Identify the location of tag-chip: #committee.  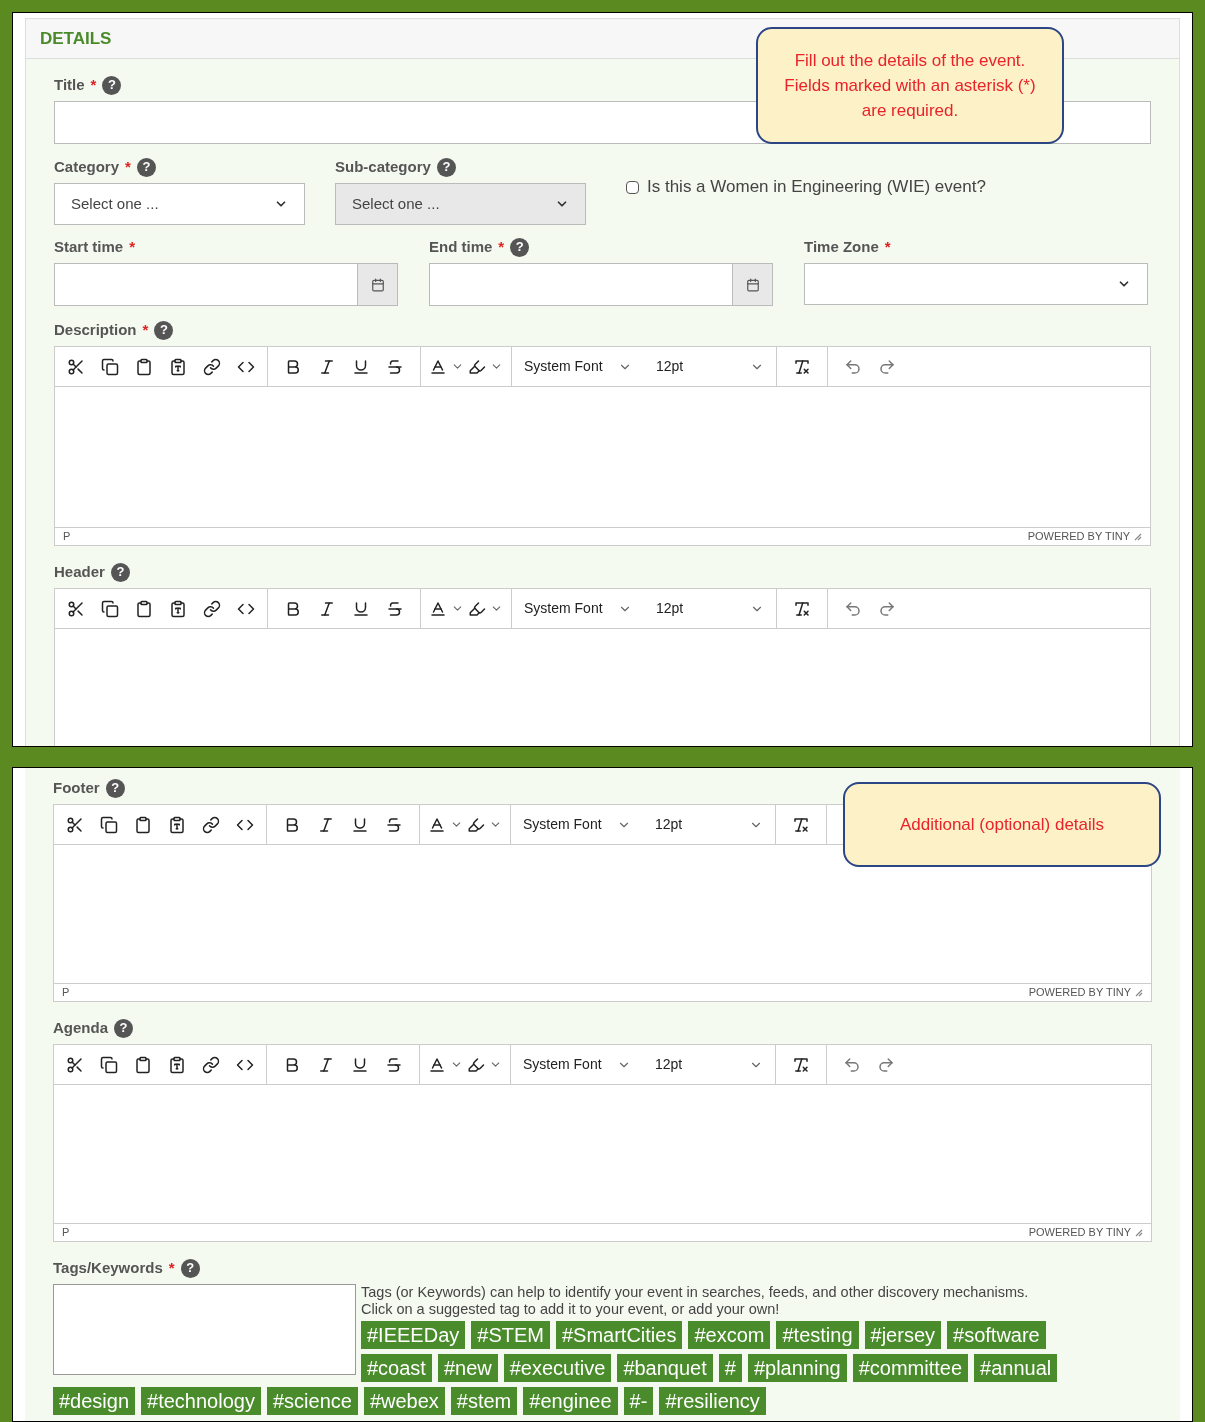
(910, 1368).